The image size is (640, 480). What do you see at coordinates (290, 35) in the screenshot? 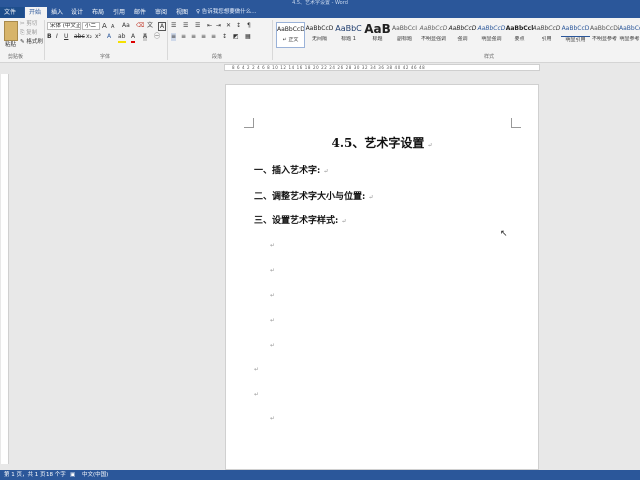
I see `style-normal: AaBbCcD ↵ 正文` at bounding box center [290, 35].